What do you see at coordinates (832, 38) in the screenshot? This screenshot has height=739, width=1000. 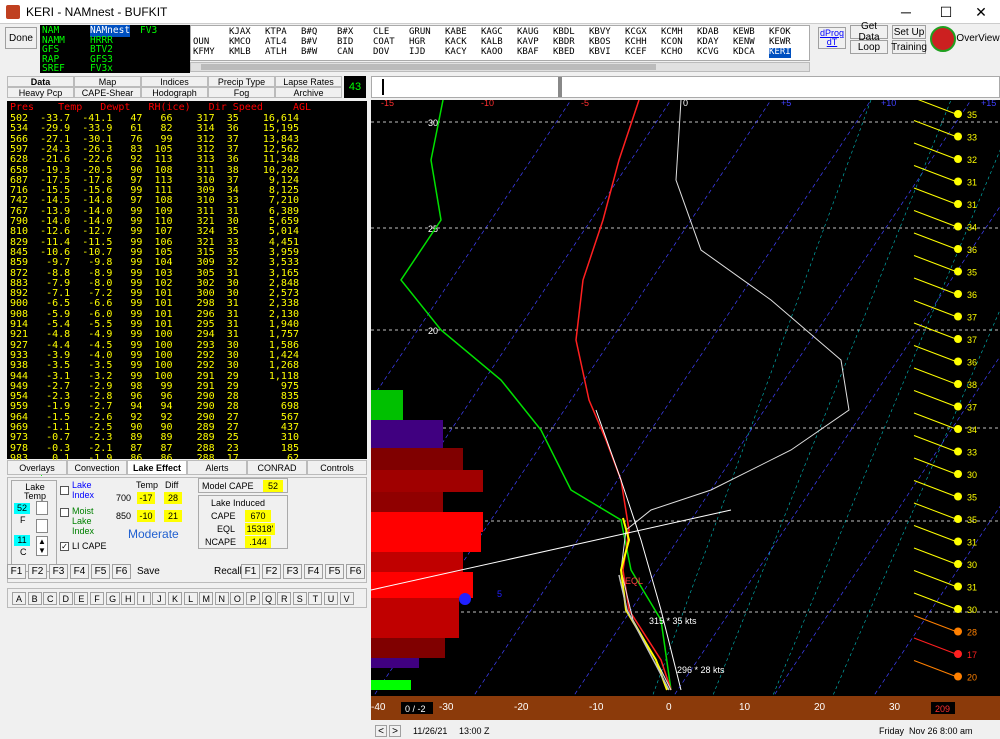 I see `dprog-button: dProg dT` at bounding box center [832, 38].